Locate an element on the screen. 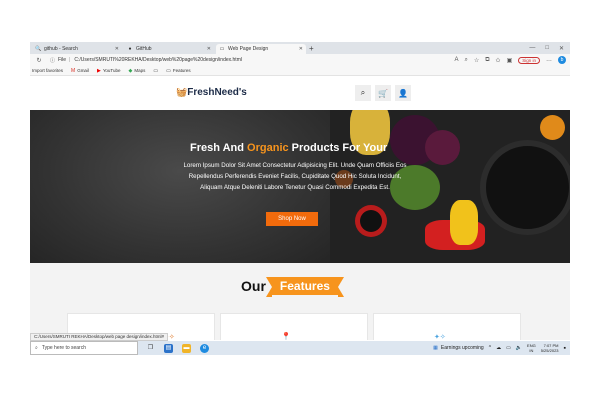 Image resolution: width=600 pixels, height=400 pixels. feature-illustration: ✦✧ is located at coordinates (440, 337).